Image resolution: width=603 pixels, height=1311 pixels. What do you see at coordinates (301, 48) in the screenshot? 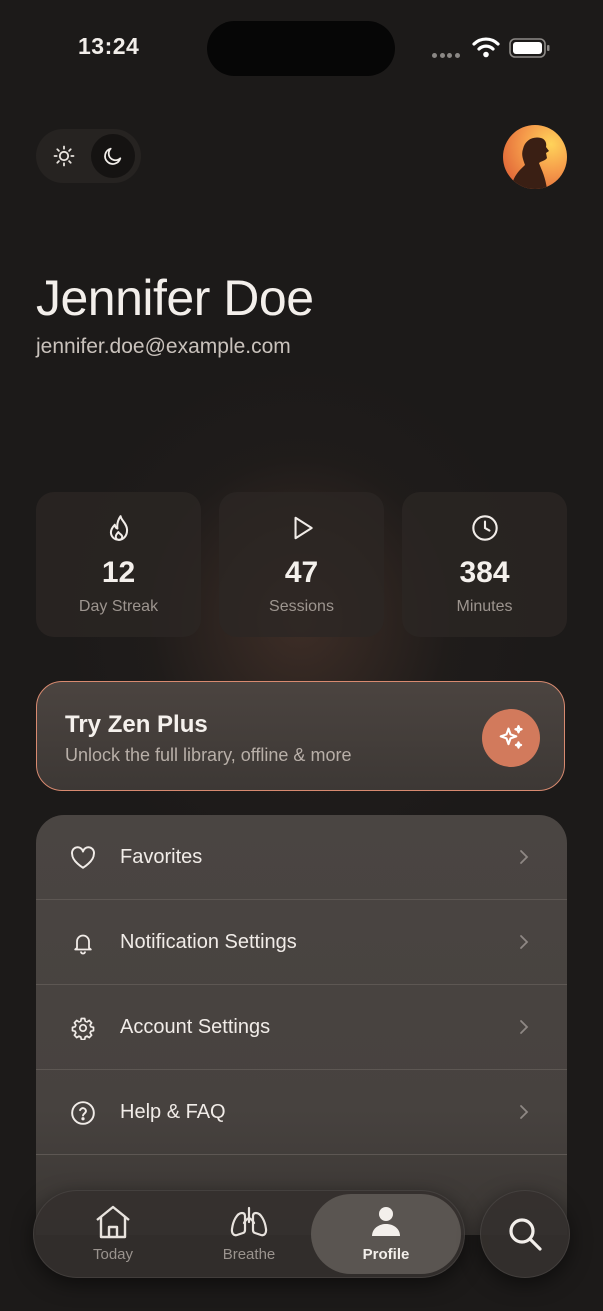
I see `dynamic-island` at bounding box center [301, 48].